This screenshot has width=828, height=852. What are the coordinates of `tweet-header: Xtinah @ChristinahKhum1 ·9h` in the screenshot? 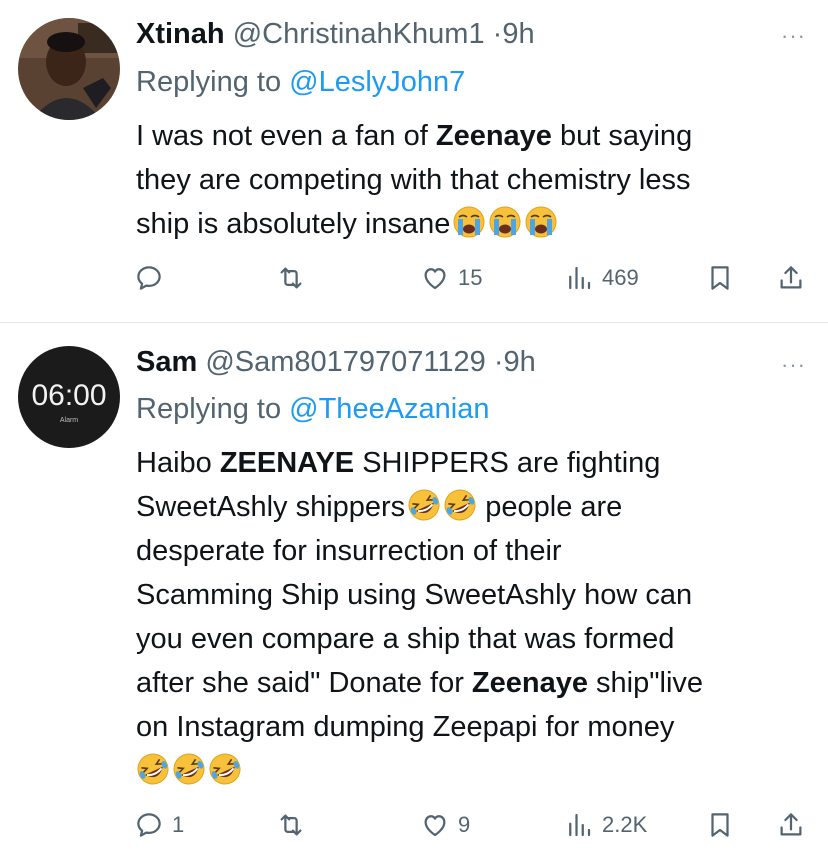 It's located at (452, 34).